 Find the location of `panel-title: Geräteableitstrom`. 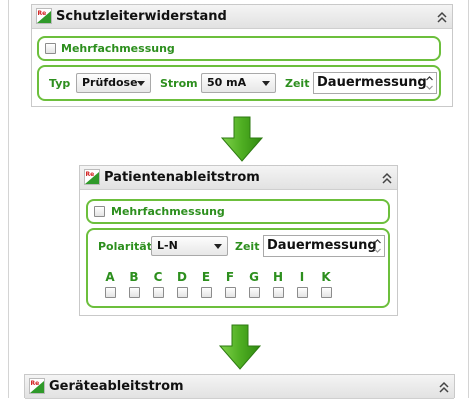

panel-title: Geräteableitstrom is located at coordinates (116, 386).